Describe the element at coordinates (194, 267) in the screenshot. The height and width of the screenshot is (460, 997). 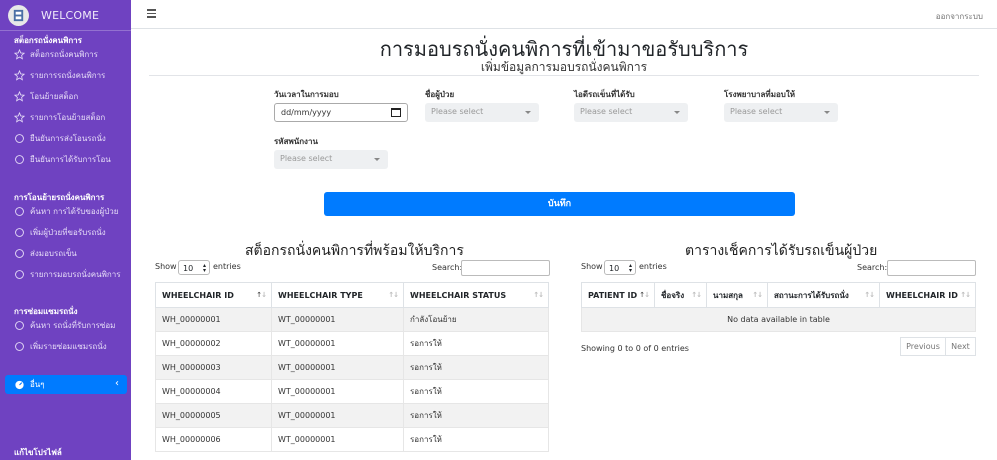
I see `stock-length-select: 10 ▴ ▾` at that location.